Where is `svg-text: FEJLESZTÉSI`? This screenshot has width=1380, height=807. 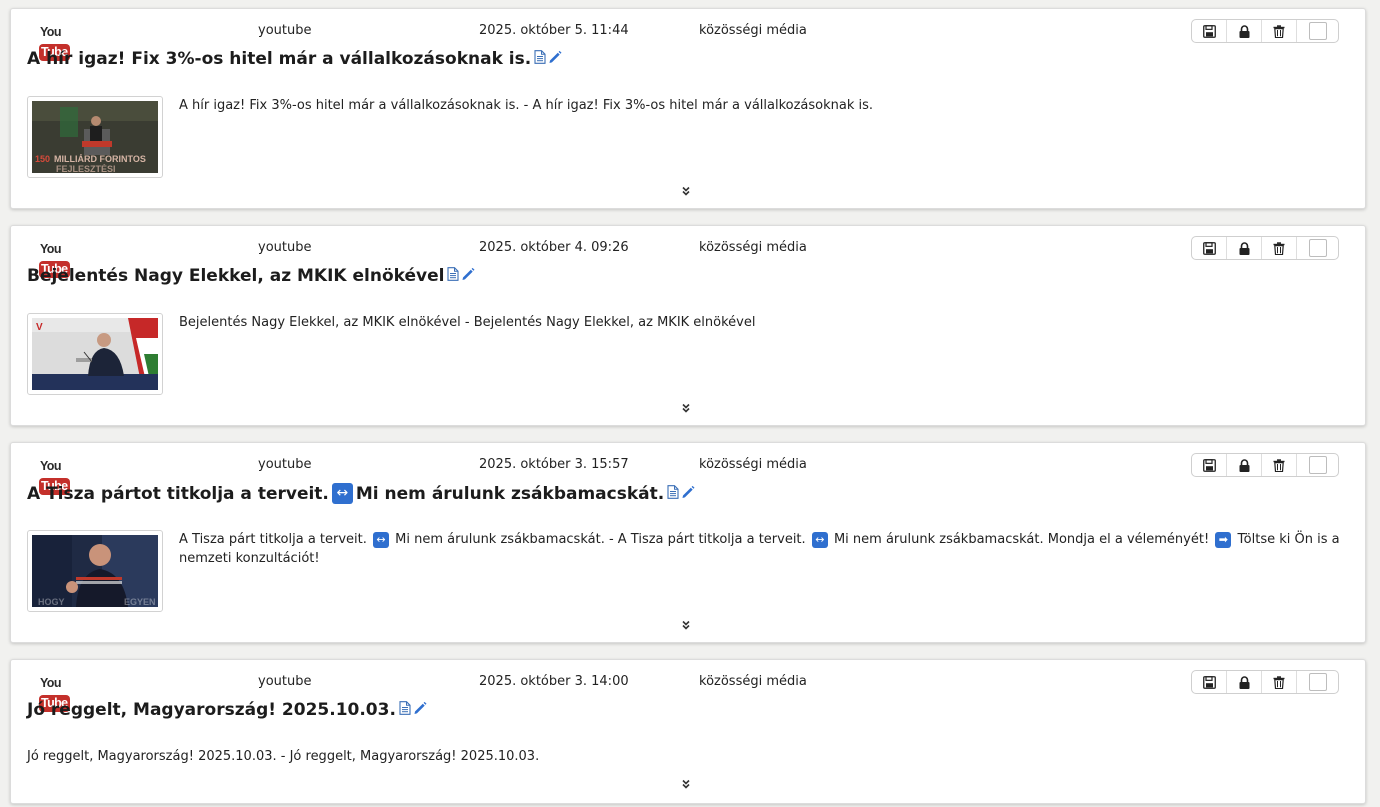 svg-text: FEJLESZTÉSI is located at coordinates (86, 168).